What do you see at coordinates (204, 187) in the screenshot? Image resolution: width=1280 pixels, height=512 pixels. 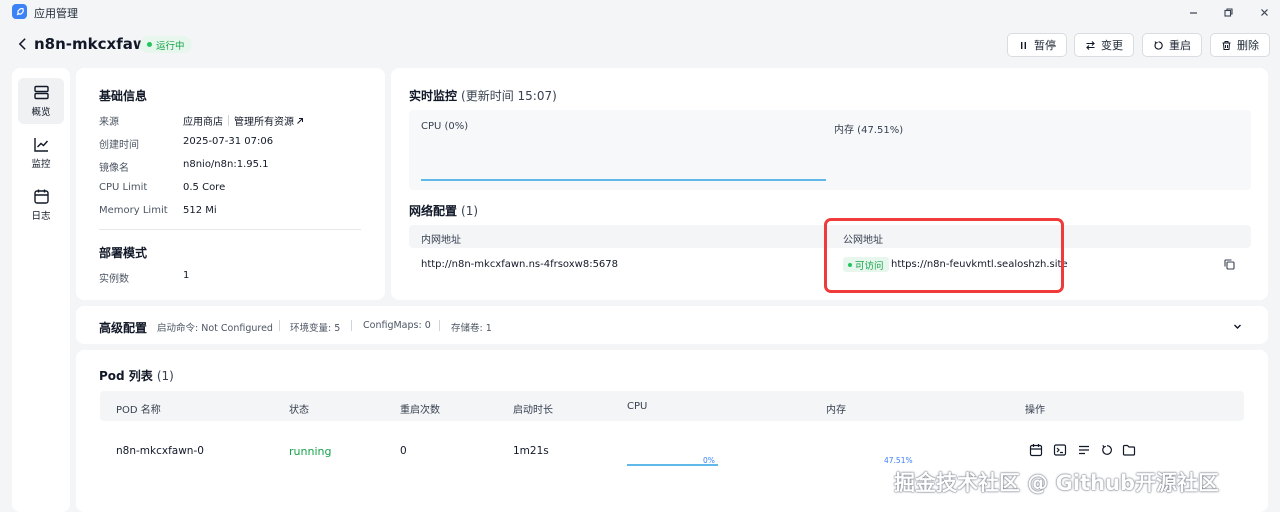 I see `cpu-limit-value: 0.5 Core` at bounding box center [204, 187].